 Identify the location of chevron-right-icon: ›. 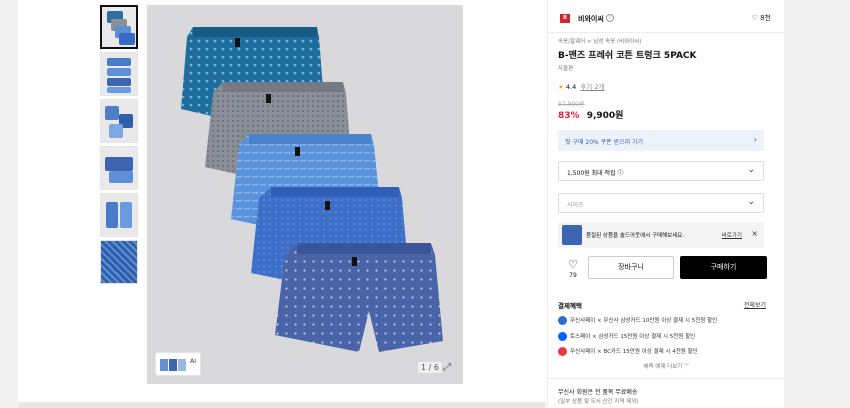
(755, 139).